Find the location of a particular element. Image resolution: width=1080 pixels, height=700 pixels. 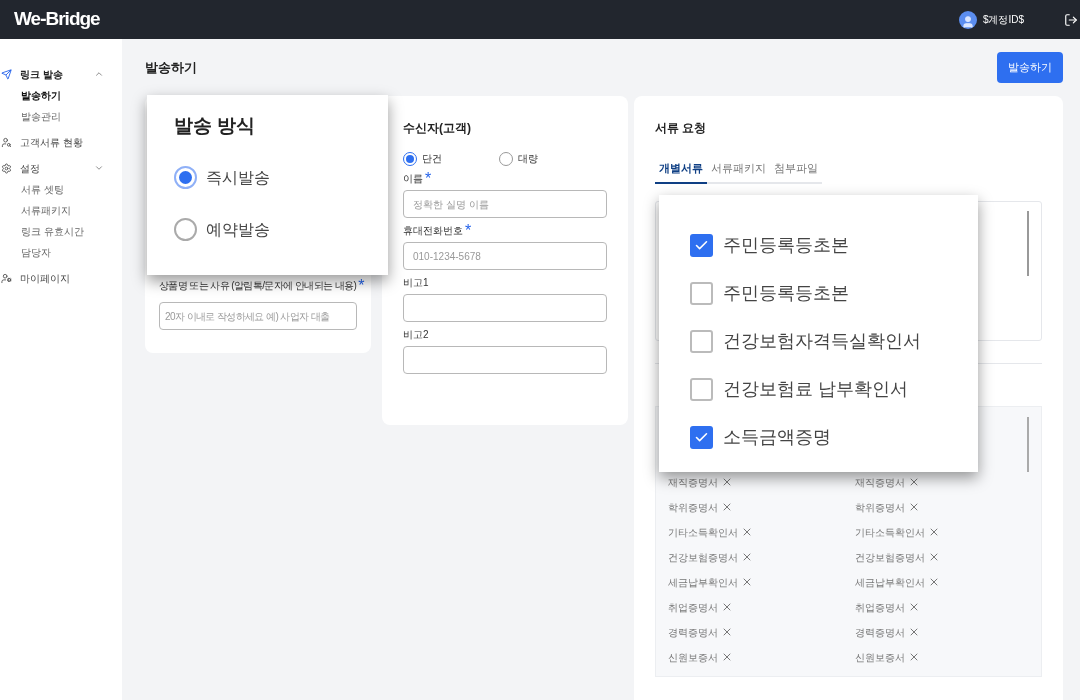

sidebar-item: 서류패키지 is located at coordinates (61, 210).